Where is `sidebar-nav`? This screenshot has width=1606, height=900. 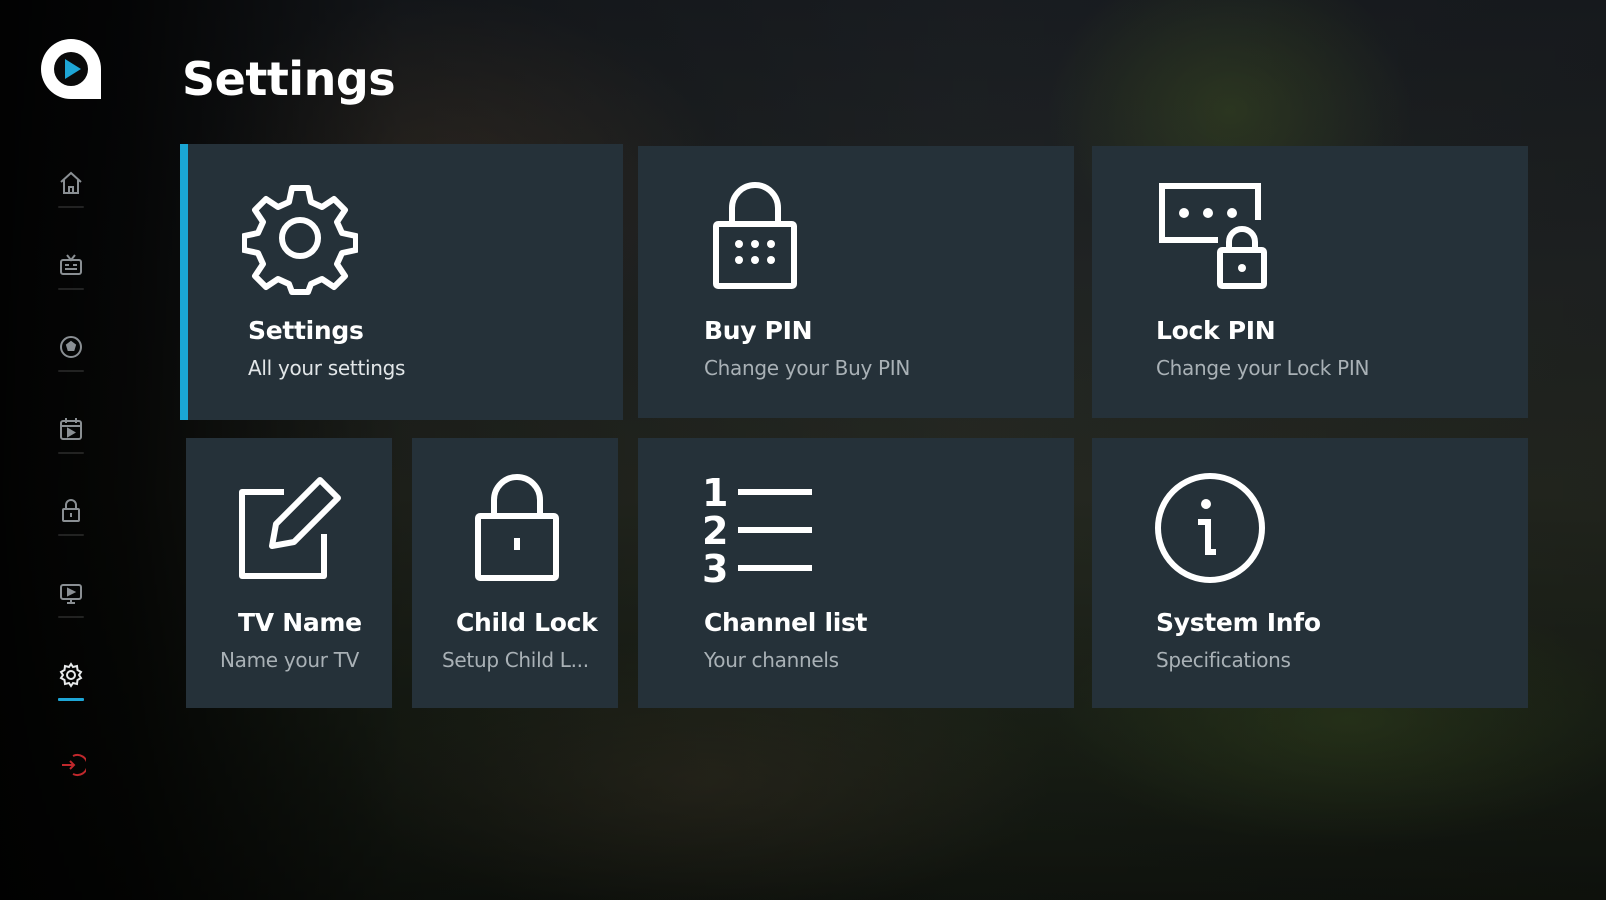 sidebar-nav is located at coordinates (70, 450).